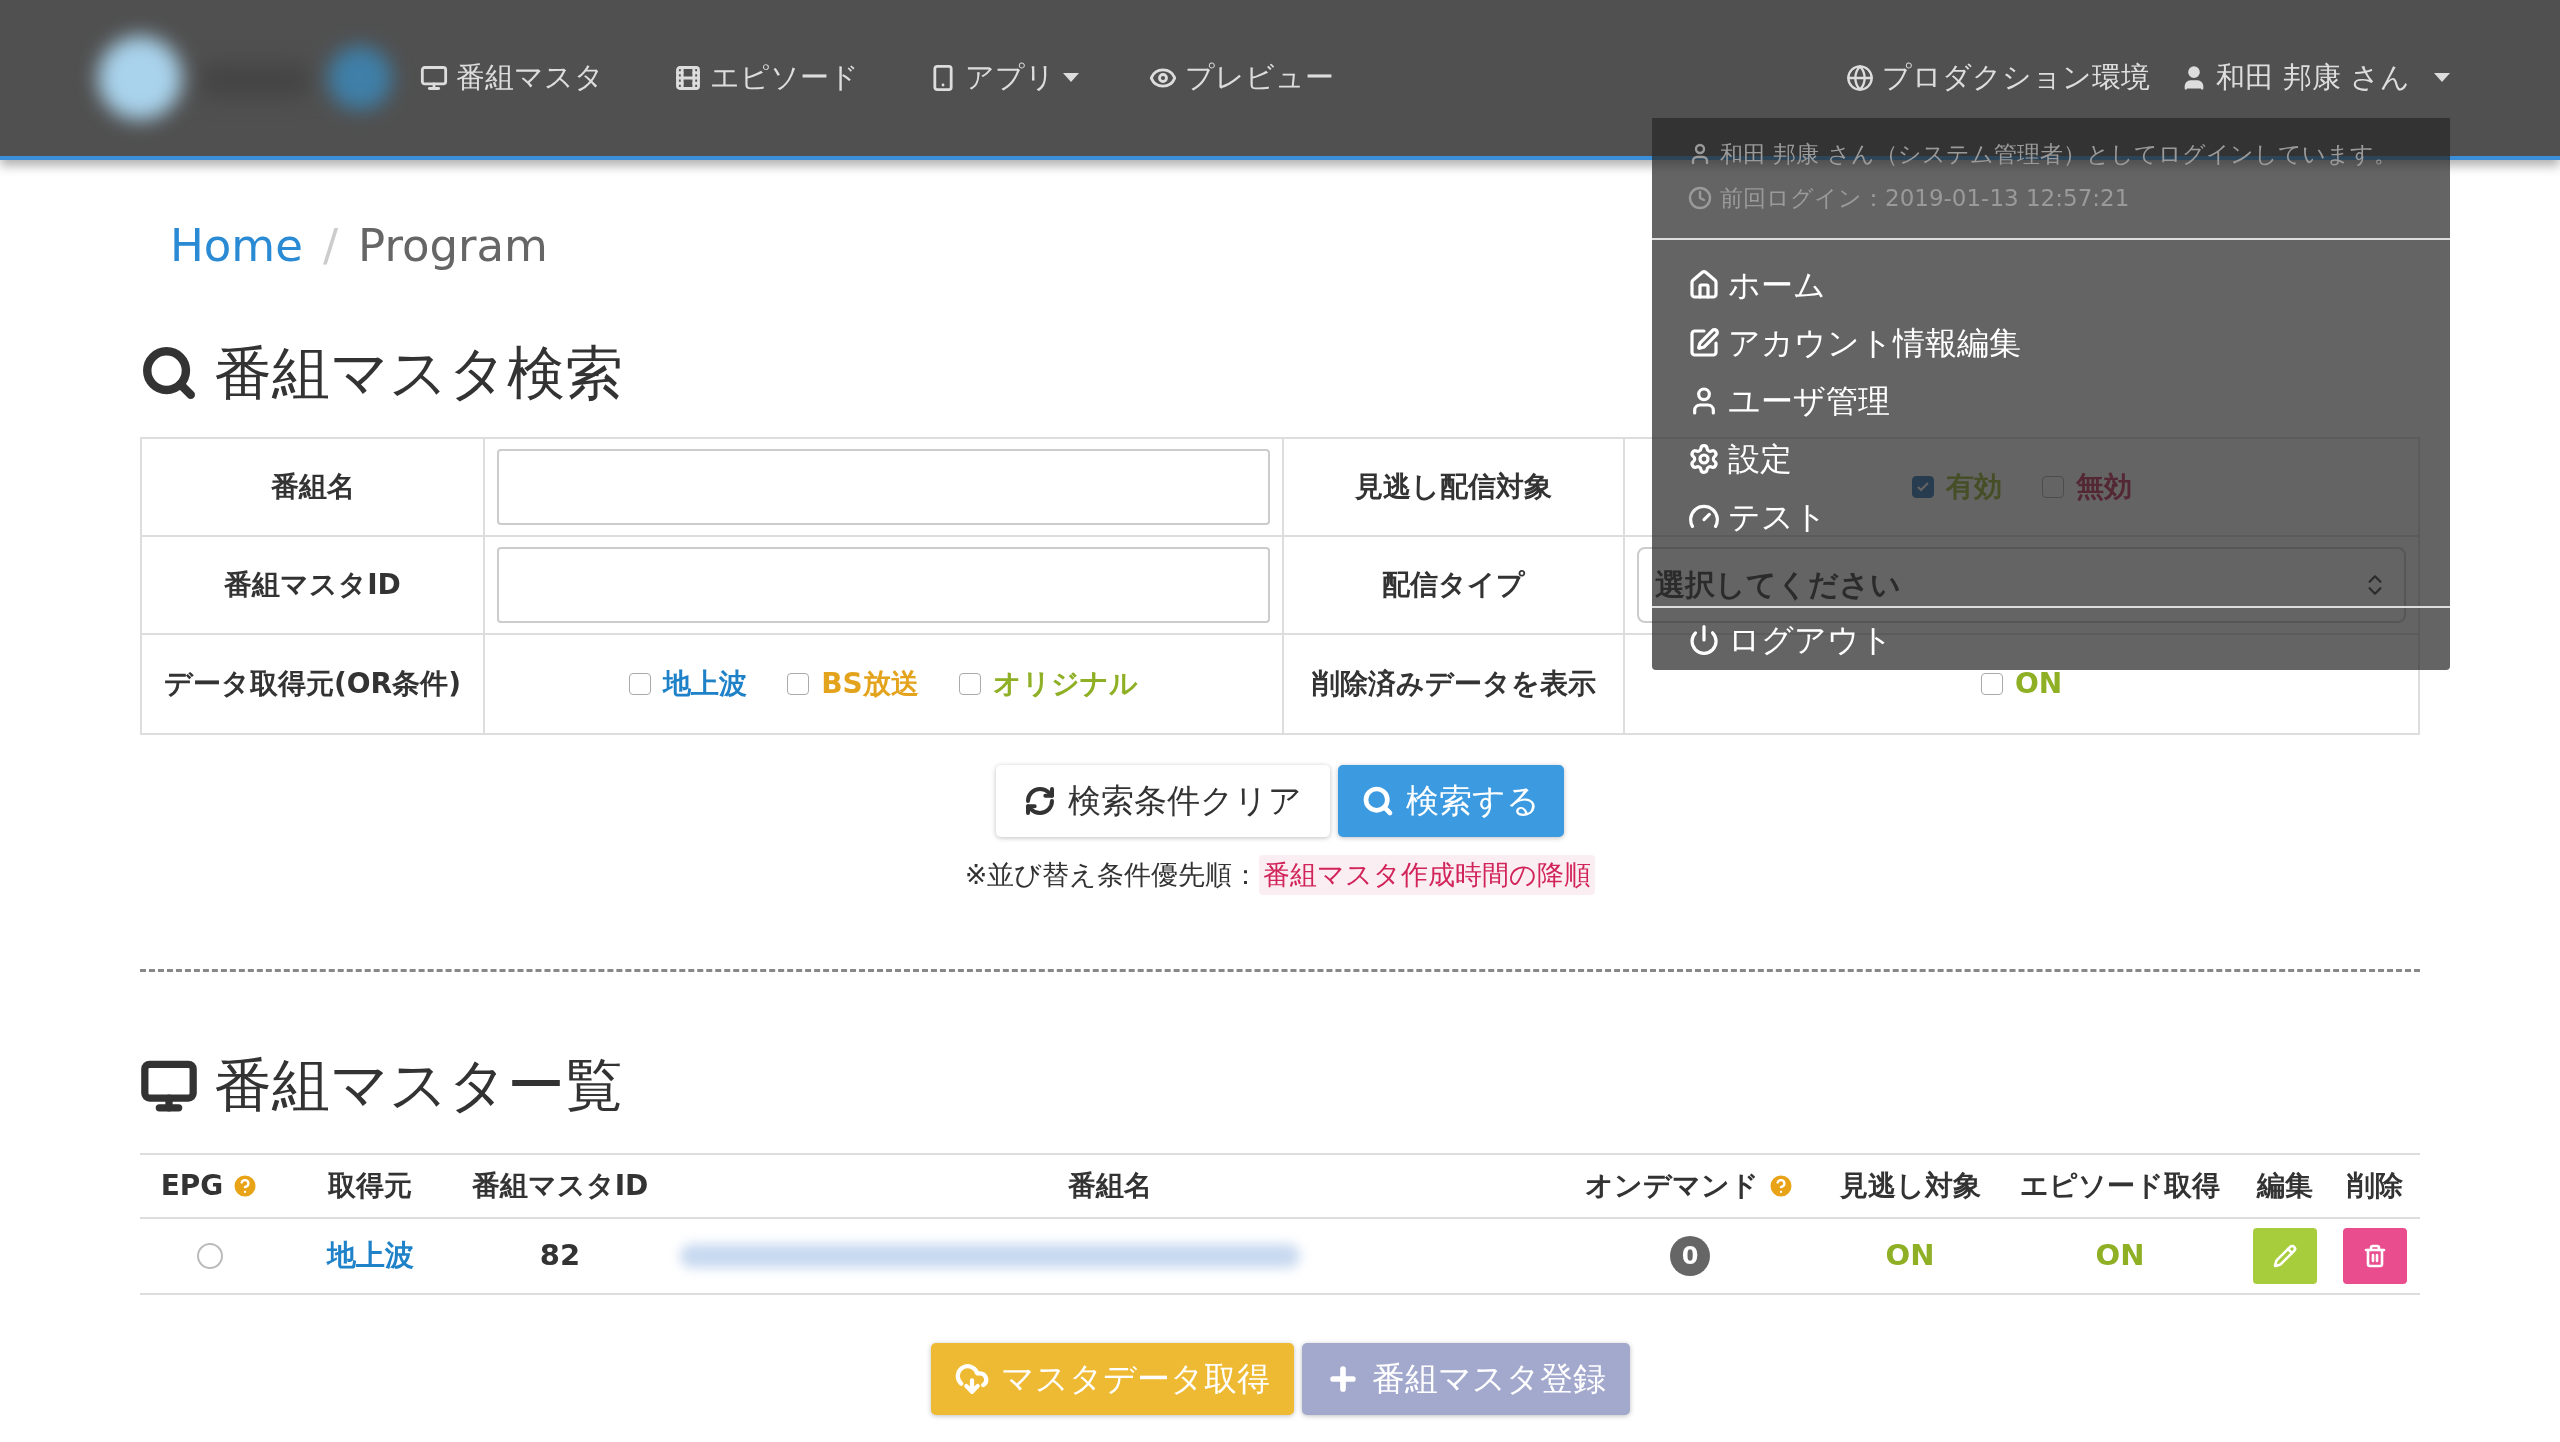 The image size is (2560, 1442). What do you see at coordinates (434, 78) in the screenshot?
I see `monitor-icon` at bounding box center [434, 78].